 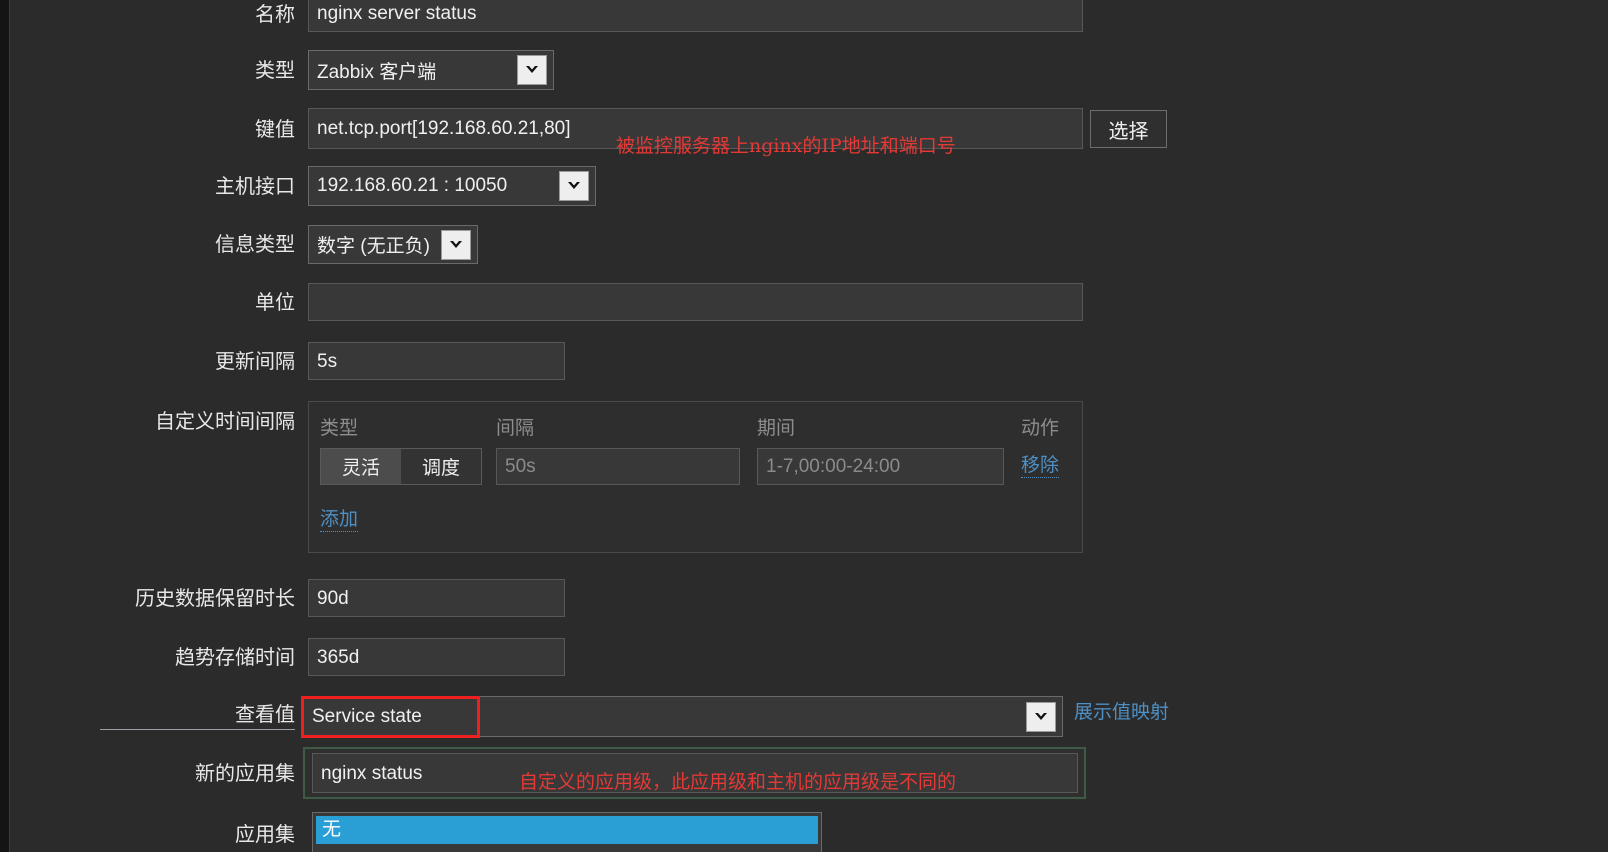 What do you see at coordinates (1128, 129) in the screenshot?
I see `key-select-button: 选择` at bounding box center [1128, 129].